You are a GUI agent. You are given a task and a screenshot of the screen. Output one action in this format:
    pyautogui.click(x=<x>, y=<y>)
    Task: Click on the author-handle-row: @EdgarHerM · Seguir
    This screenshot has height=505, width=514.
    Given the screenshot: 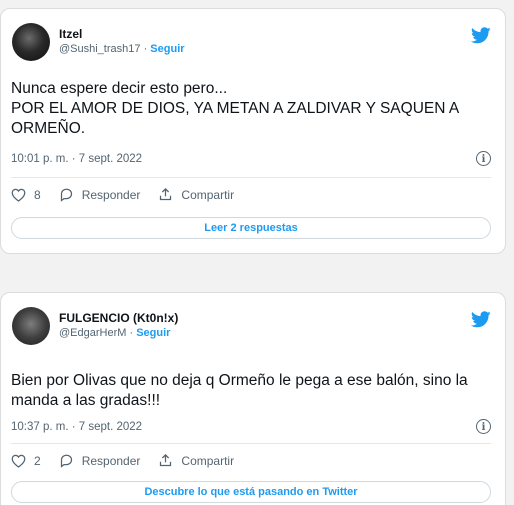 What is the action you would take?
    pyautogui.click(x=114, y=333)
    